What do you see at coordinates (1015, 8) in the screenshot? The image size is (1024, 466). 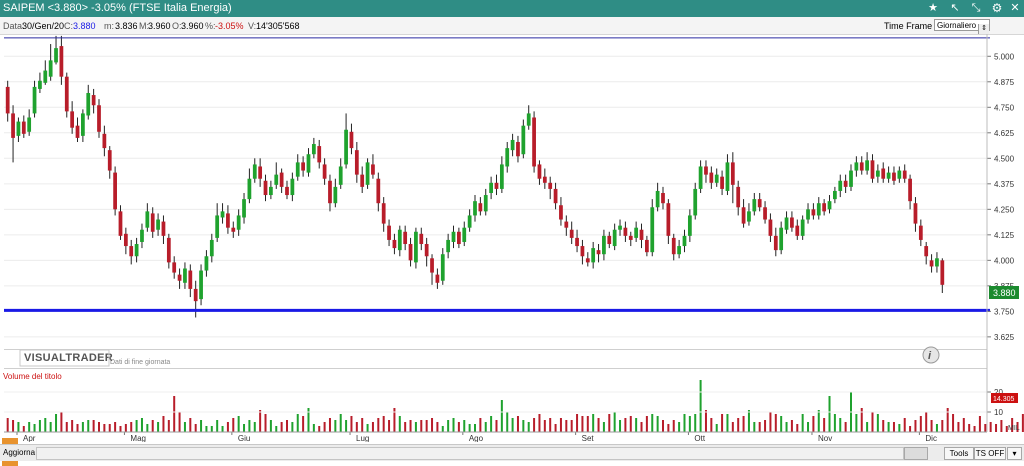 I see `close-icon: ✕` at bounding box center [1015, 8].